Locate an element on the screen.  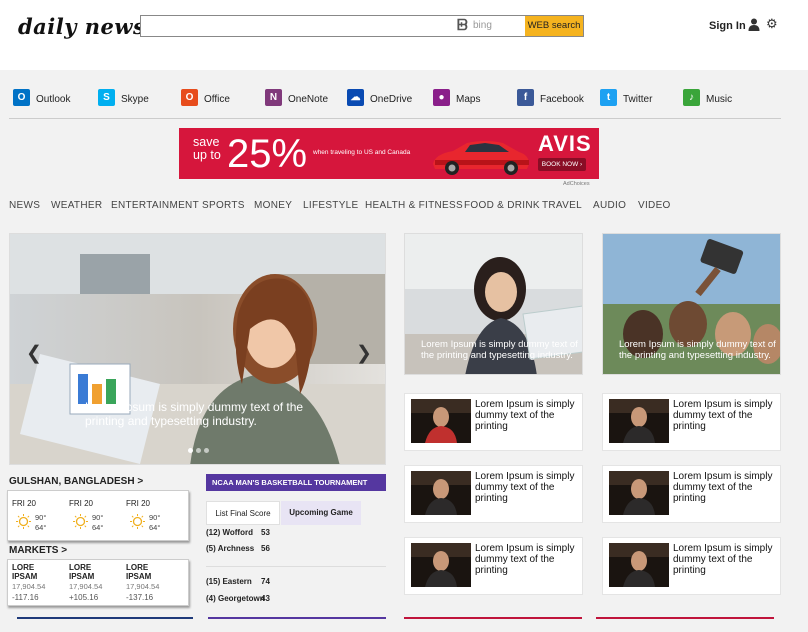
weather-location-link: GULSHAN, BANGLADESH > is located at coordinates (76, 481).